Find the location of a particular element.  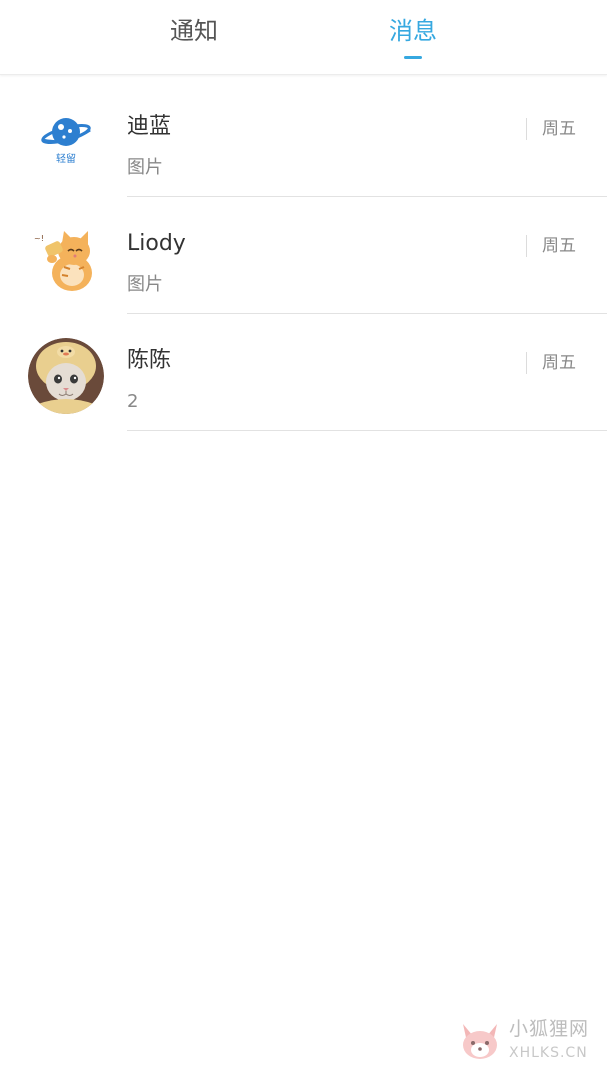

avatar is located at coordinates (66, 376).